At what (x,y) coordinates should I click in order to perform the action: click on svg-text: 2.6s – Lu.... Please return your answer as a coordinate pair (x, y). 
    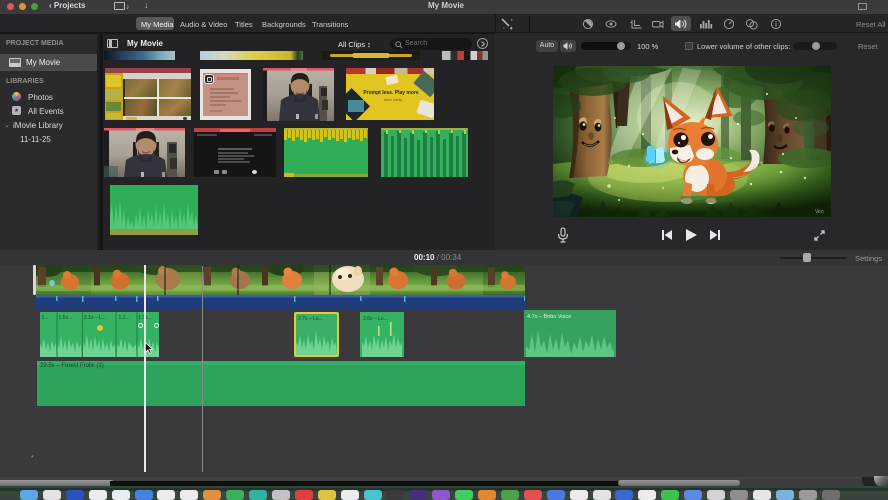
    Looking at the image, I should click on (375, 319).